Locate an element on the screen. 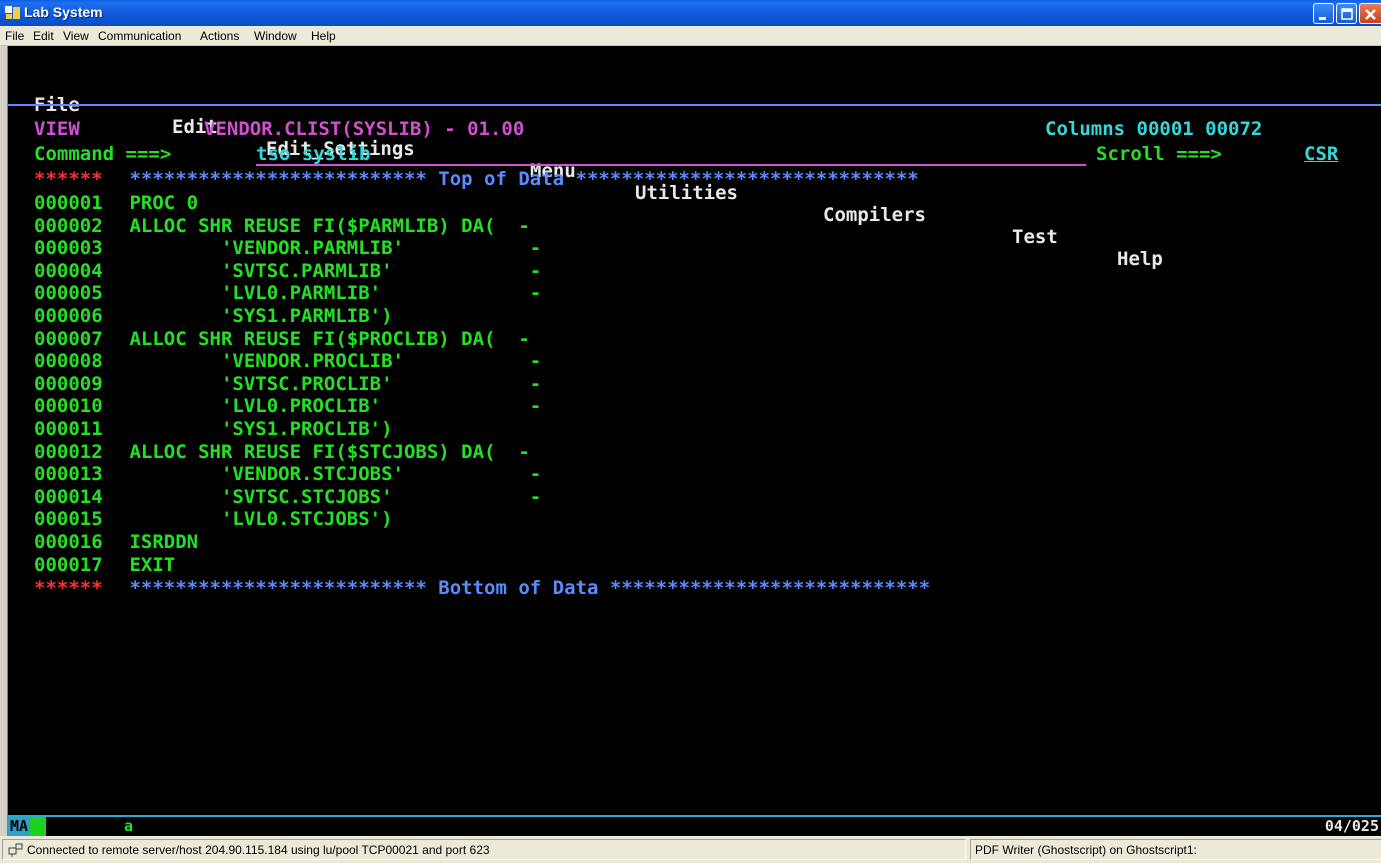 Image resolution: width=1381 pixels, height=863 pixels. minimize-button is located at coordinates (1323, 13).